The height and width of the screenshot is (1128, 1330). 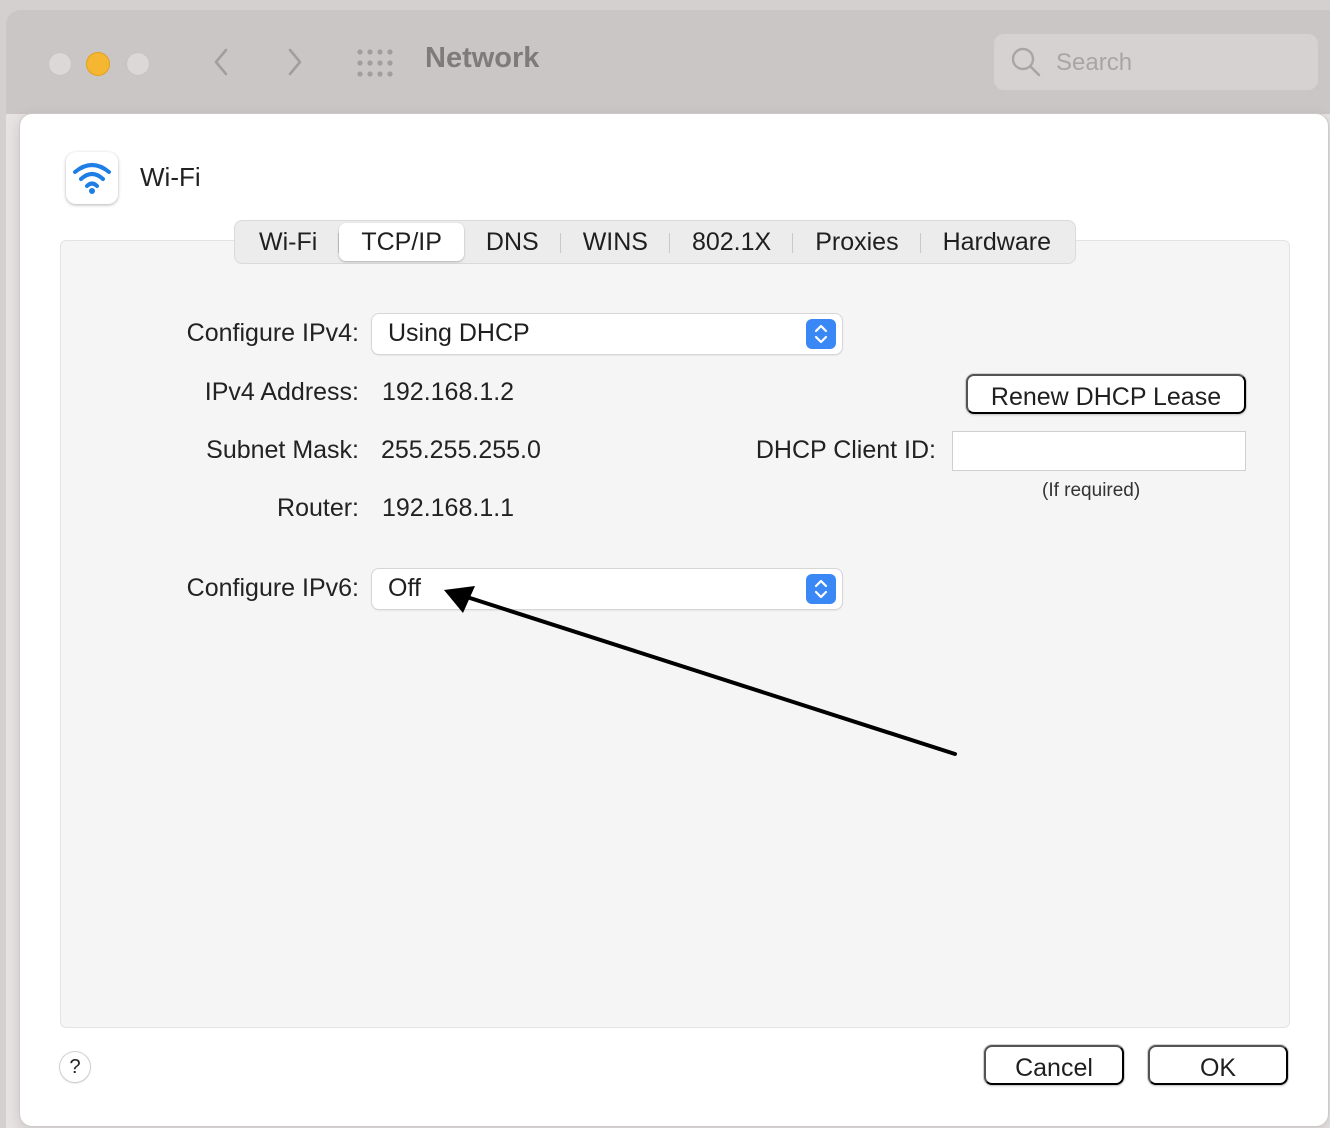 What do you see at coordinates (272, 588) in the screenshot?
I see `configure-ipv6-label: Configure IPv6:` at bounding box center [272, 588].